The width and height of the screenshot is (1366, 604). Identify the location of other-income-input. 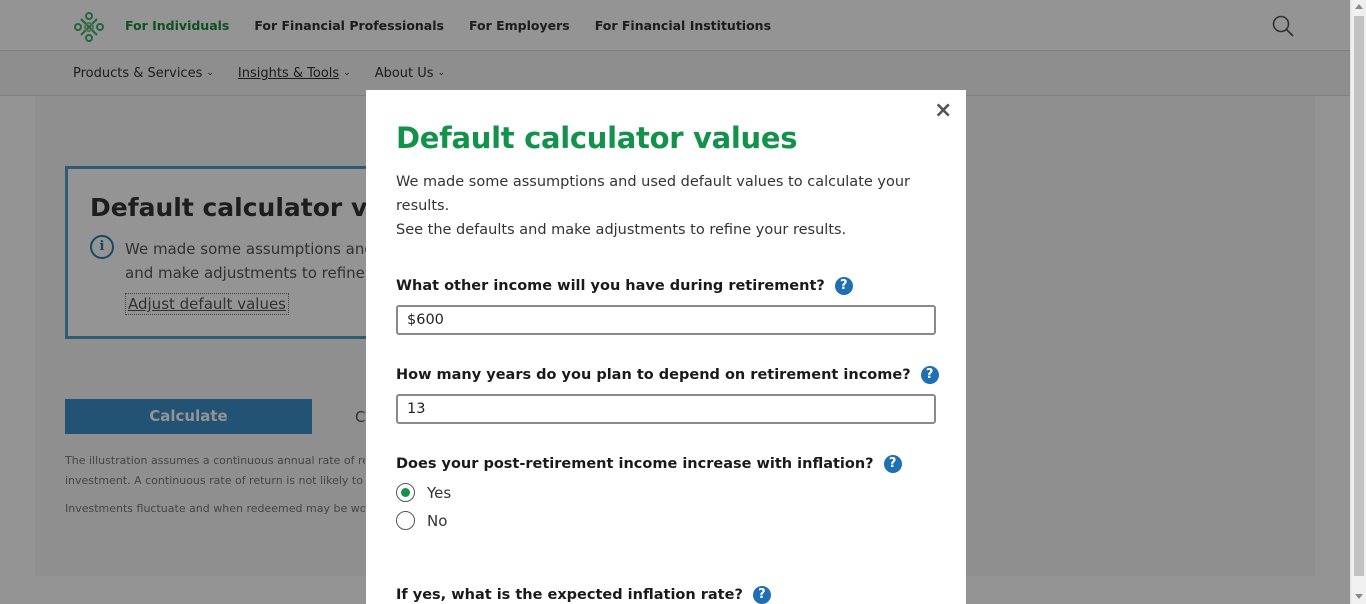
(666, 320).